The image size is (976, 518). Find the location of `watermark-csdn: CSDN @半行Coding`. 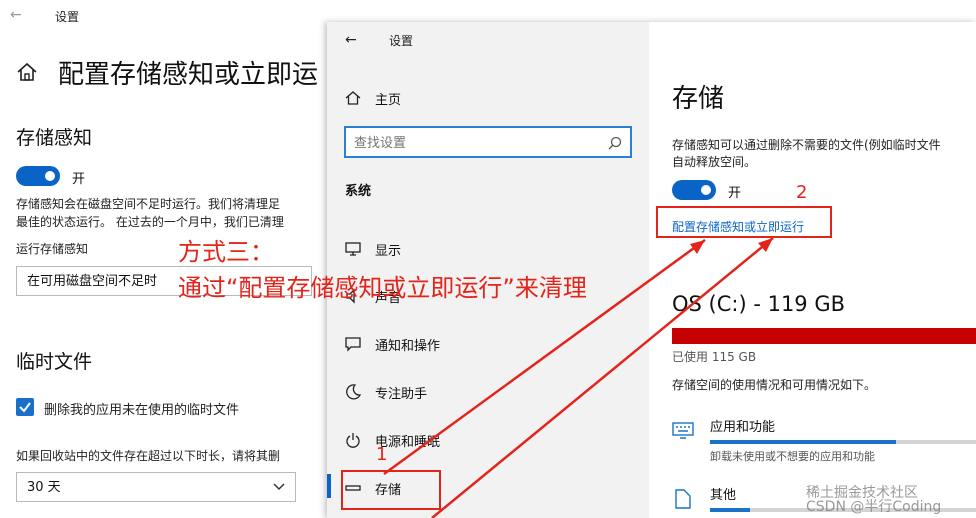

watermark-csdn: CSDN @半行Coding is located at coordinates (874, 507).